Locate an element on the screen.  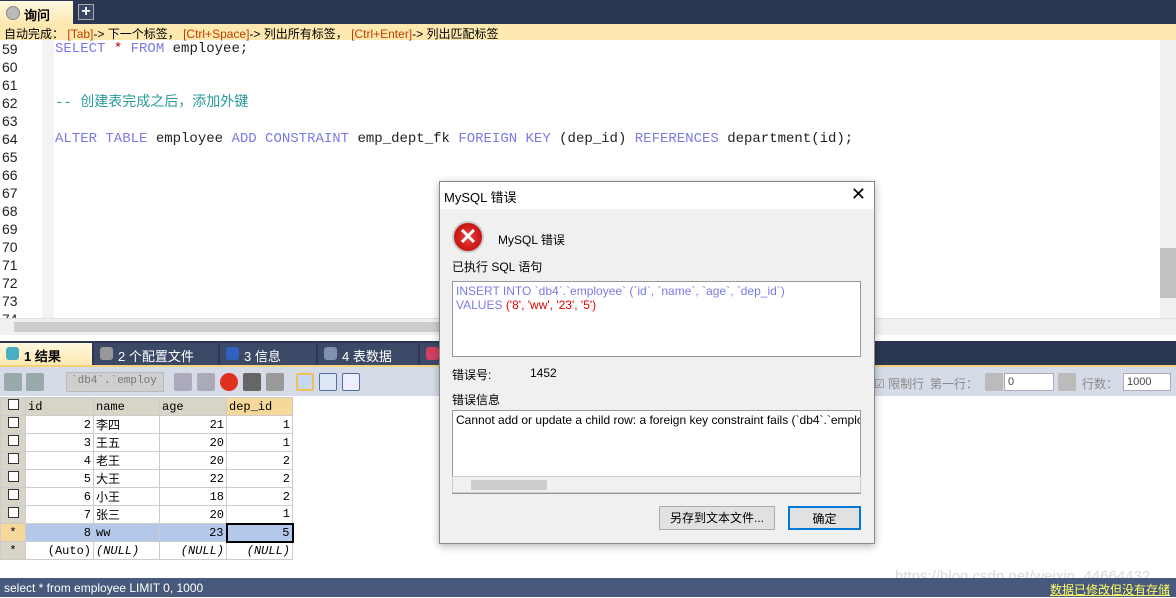
clear-icon is located at coordinates (275, 382).